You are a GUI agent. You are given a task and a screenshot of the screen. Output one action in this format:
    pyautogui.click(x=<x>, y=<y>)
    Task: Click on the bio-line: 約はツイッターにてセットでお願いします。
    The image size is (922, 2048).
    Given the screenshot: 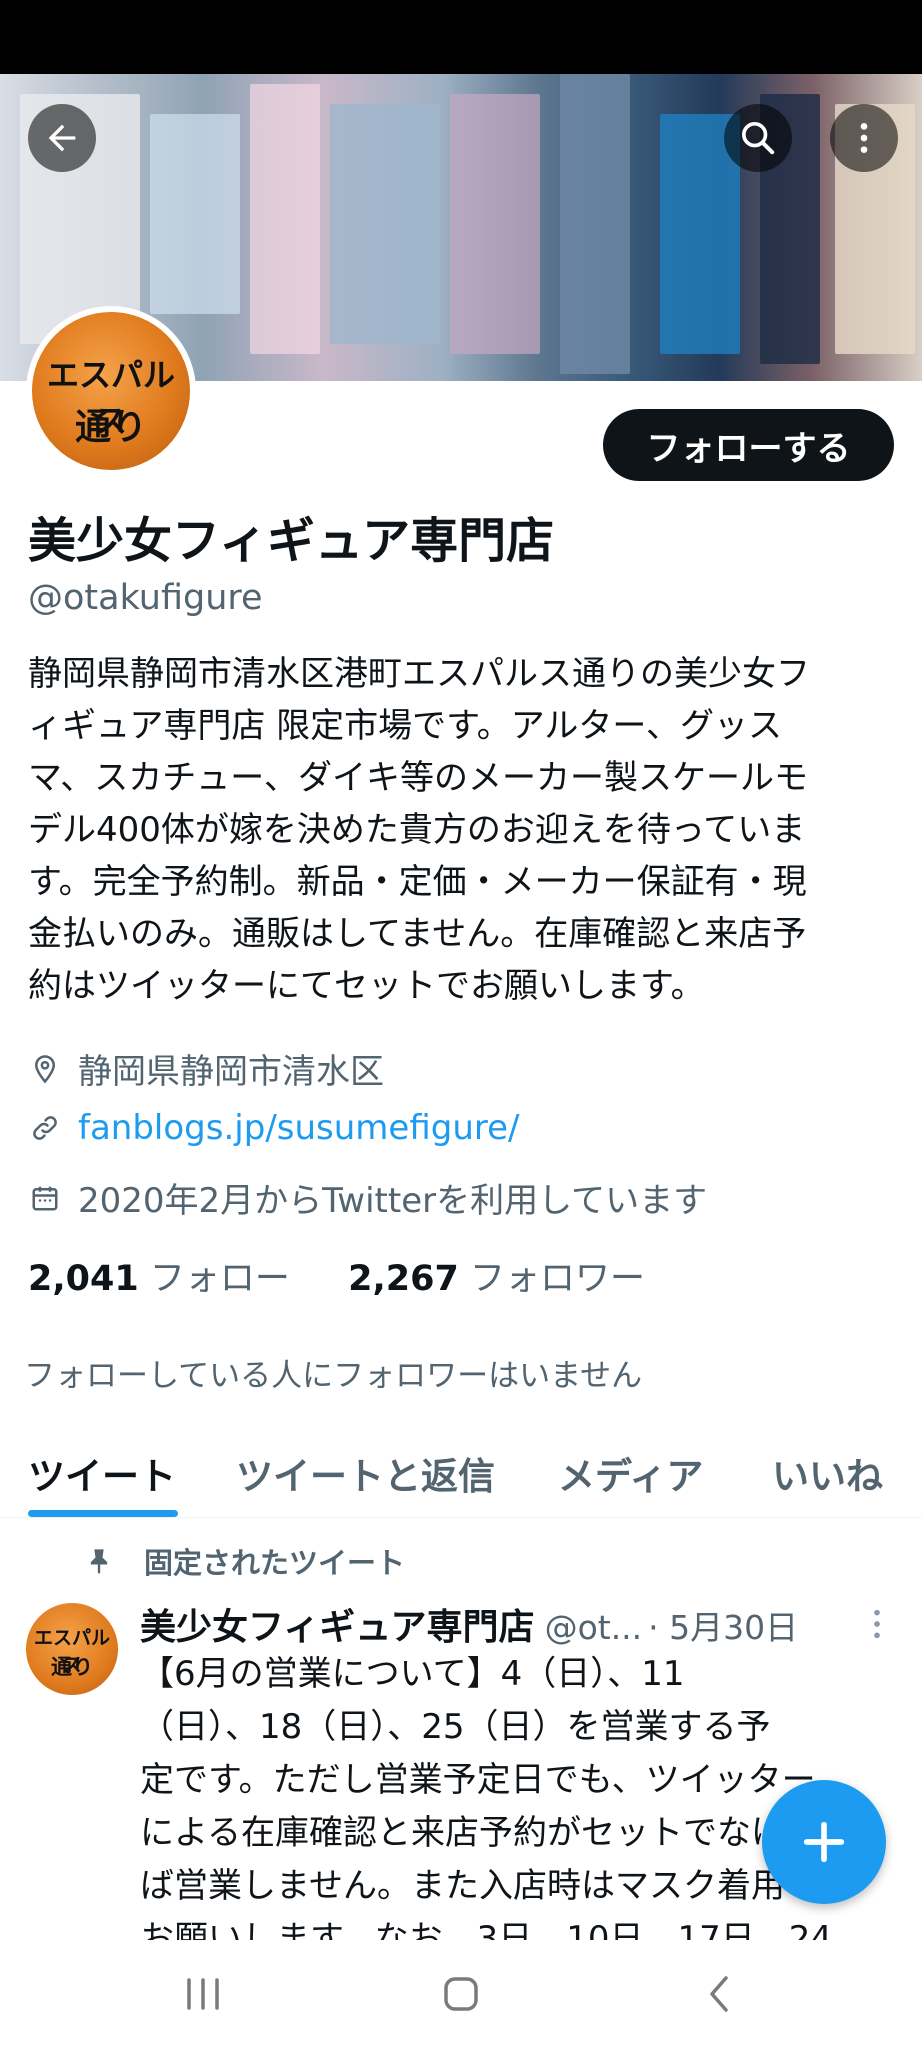 What is the action you would take?
    pyautogui.click(x=366, y=986)
    